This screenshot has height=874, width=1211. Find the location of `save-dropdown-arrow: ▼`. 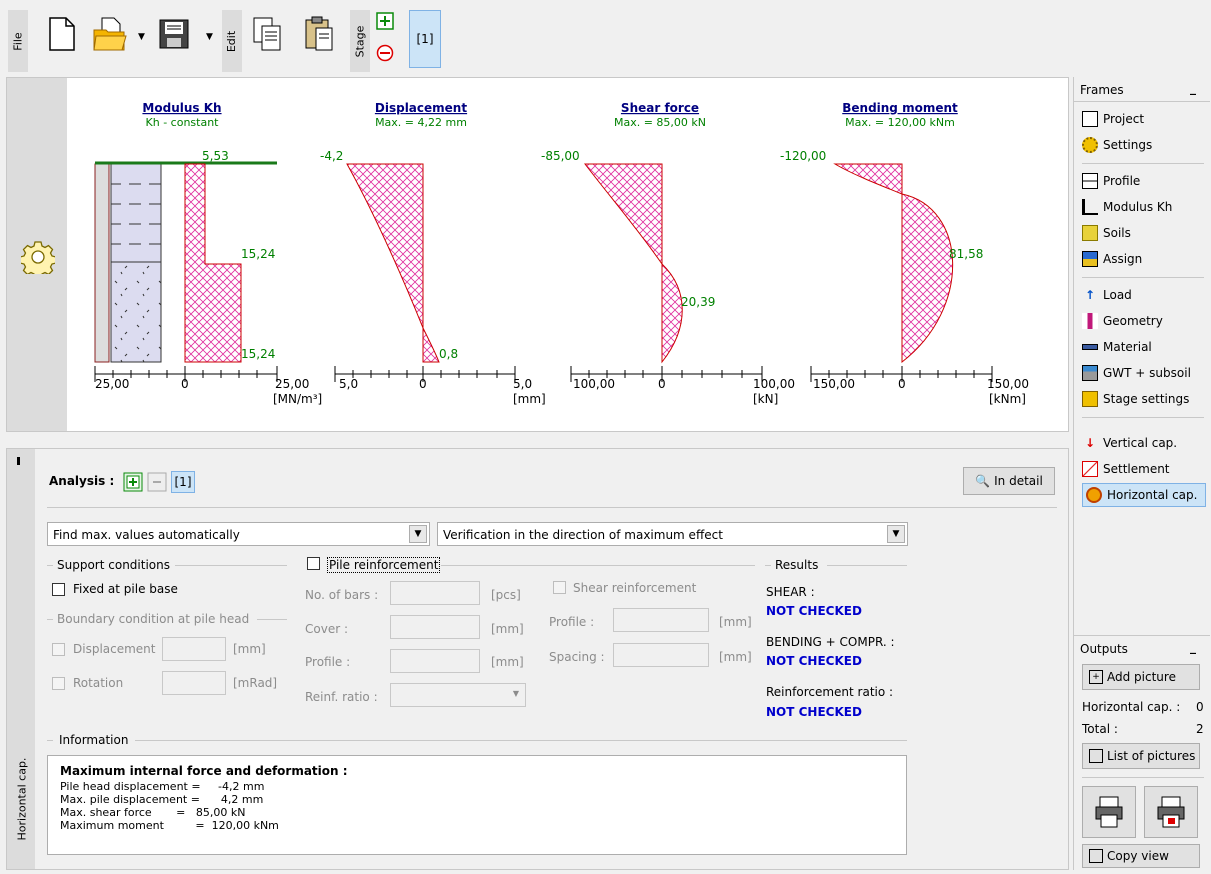

save-dropdown-arrow: ▼ is located at coordinates (209, 37).